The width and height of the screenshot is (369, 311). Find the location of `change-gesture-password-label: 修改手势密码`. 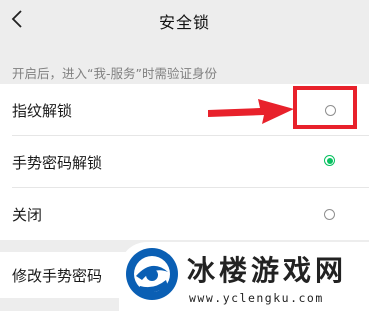

change-gesture-password-label: 修改手势密码 is located at coordinates (57, 276).